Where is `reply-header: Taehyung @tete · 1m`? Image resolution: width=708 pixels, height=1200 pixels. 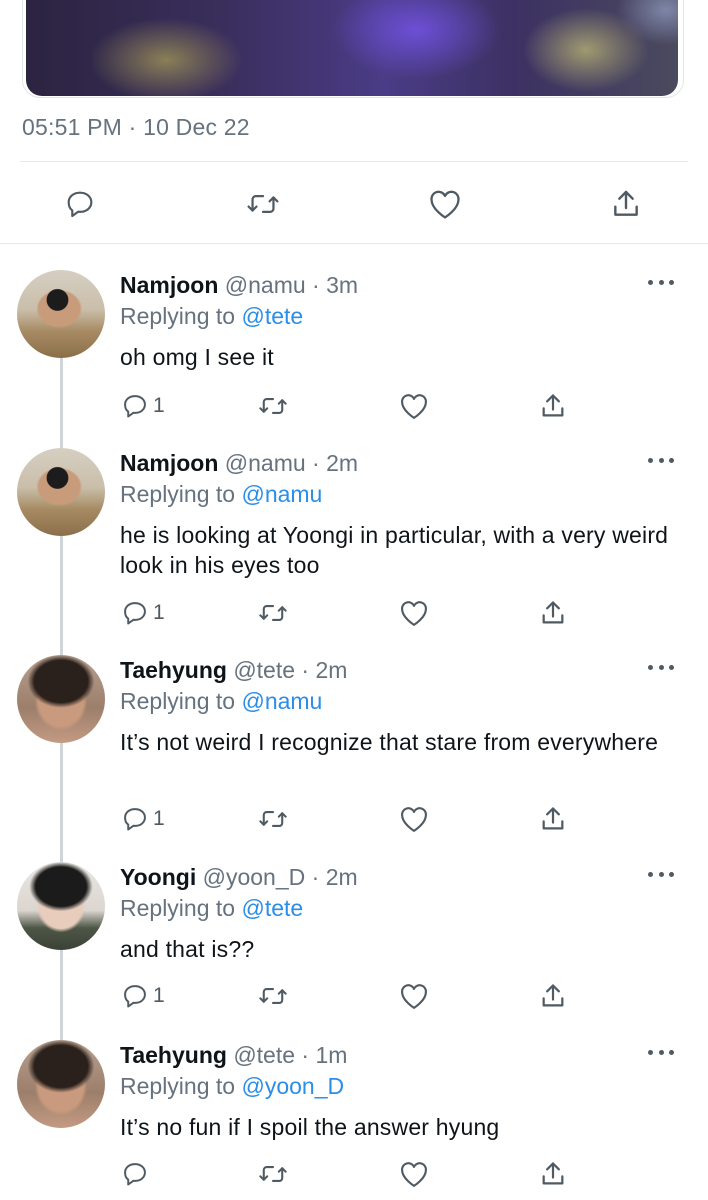 reply-header: Taehyung @tete · 1m is located at coordinates (233, 1055).